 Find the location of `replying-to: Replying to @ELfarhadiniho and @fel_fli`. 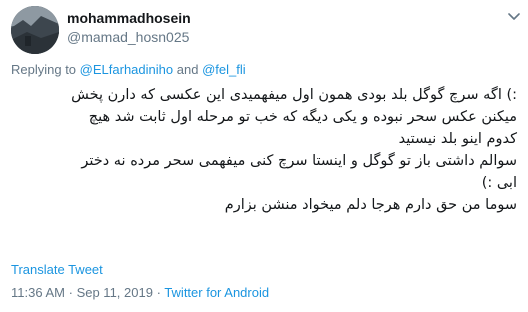

replying-to: Replying to @ELfarhadiniho and @fel_fli is located at coordinates (128, 69).